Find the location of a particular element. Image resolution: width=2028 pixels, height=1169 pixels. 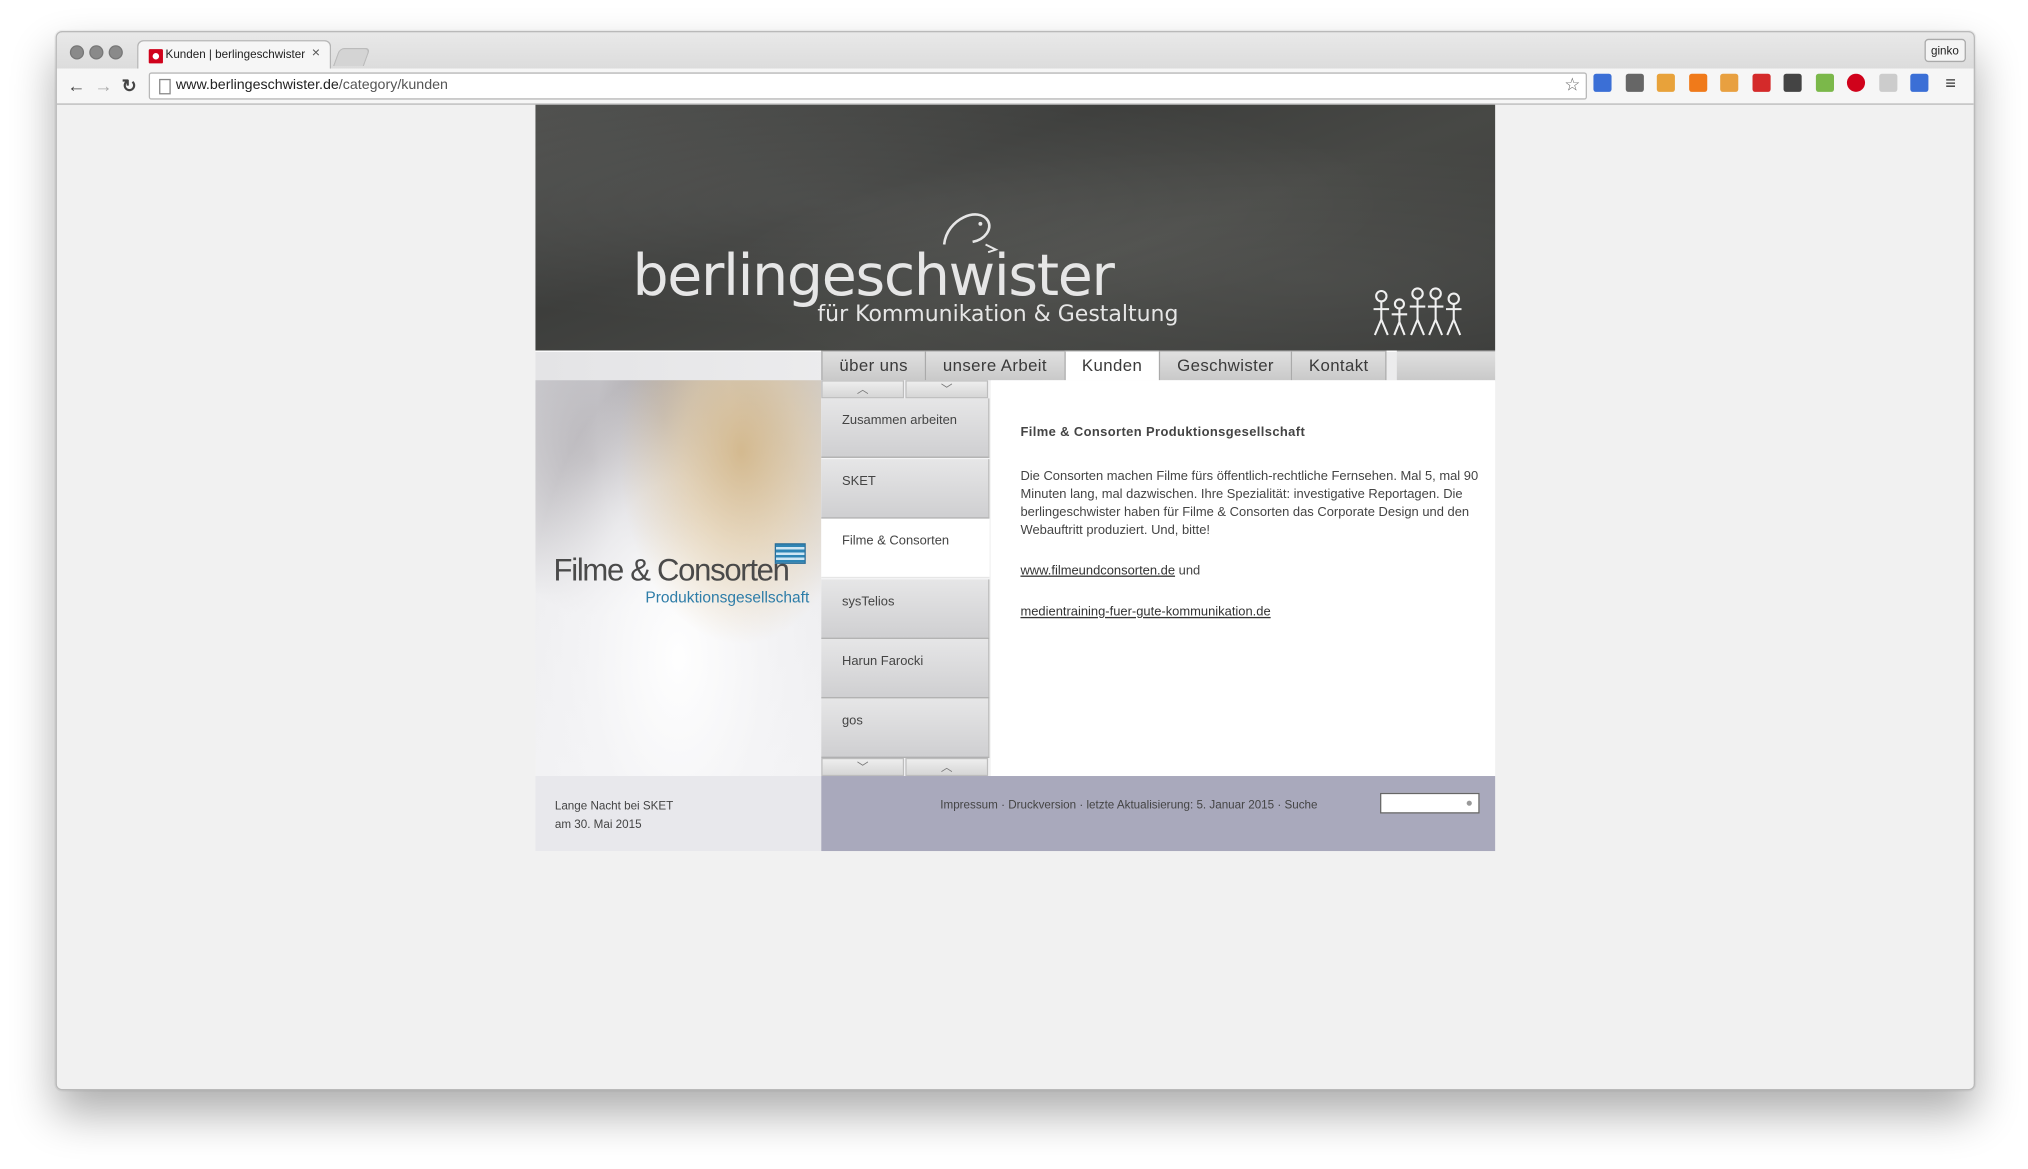

nav-kunden: Kunden is located at coordinates (1111, 365).